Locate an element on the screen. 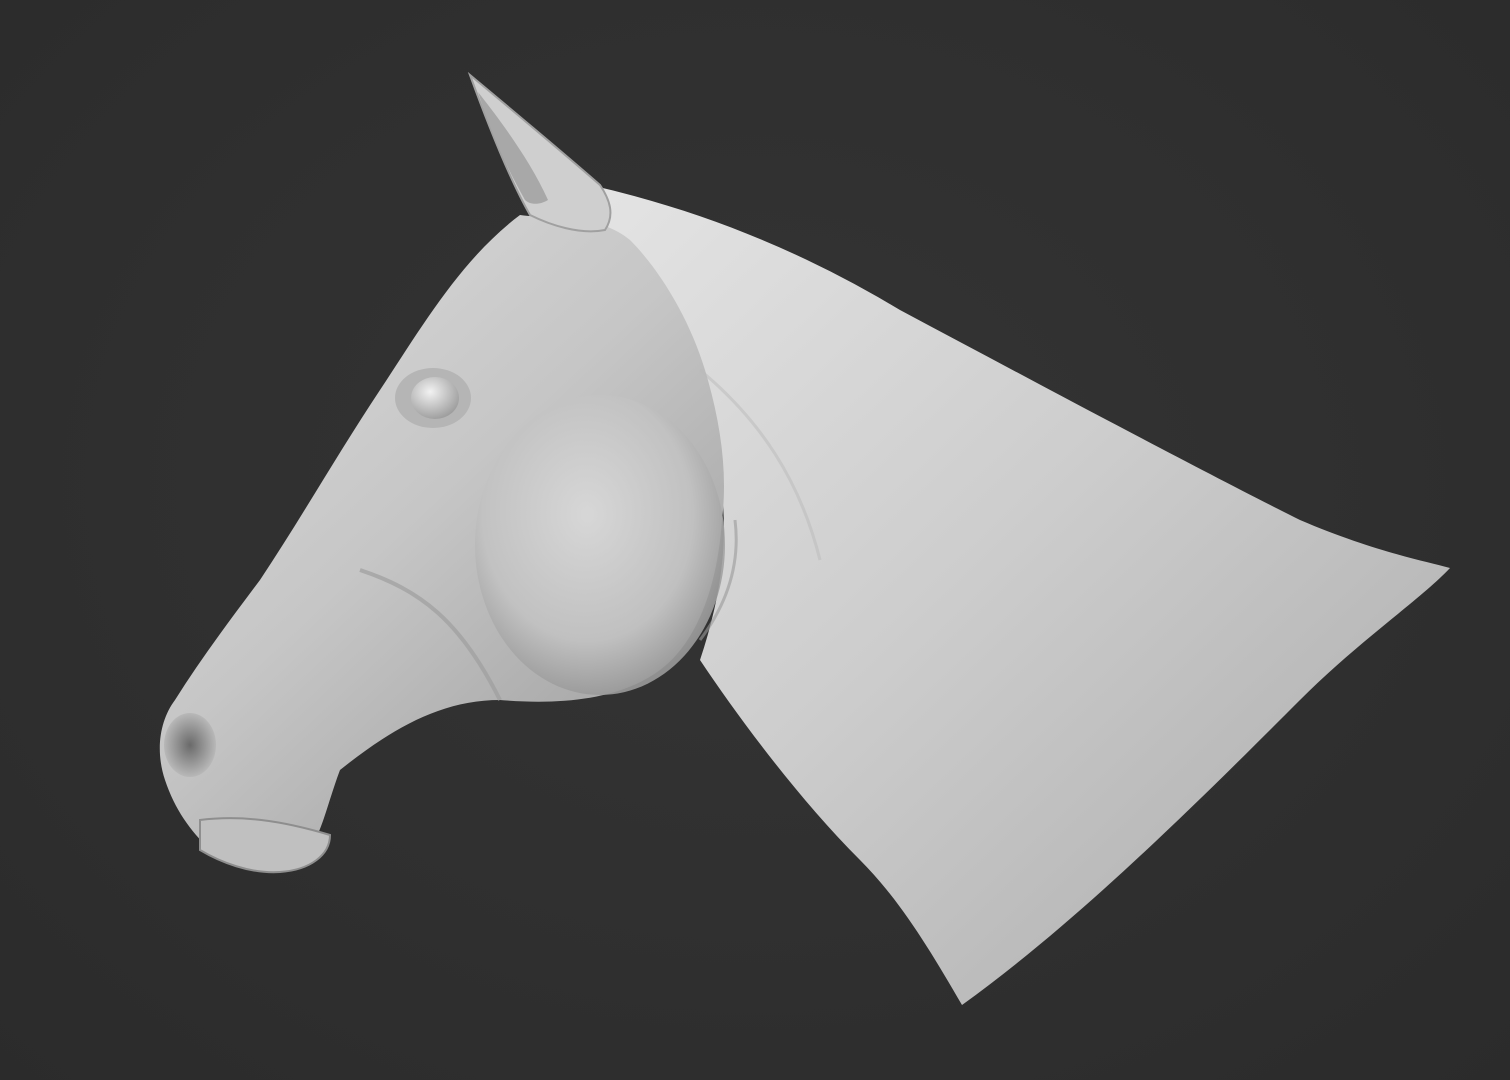 This screenshot has width=1510, height=1080. nostril is located at coordinates (190, 745).